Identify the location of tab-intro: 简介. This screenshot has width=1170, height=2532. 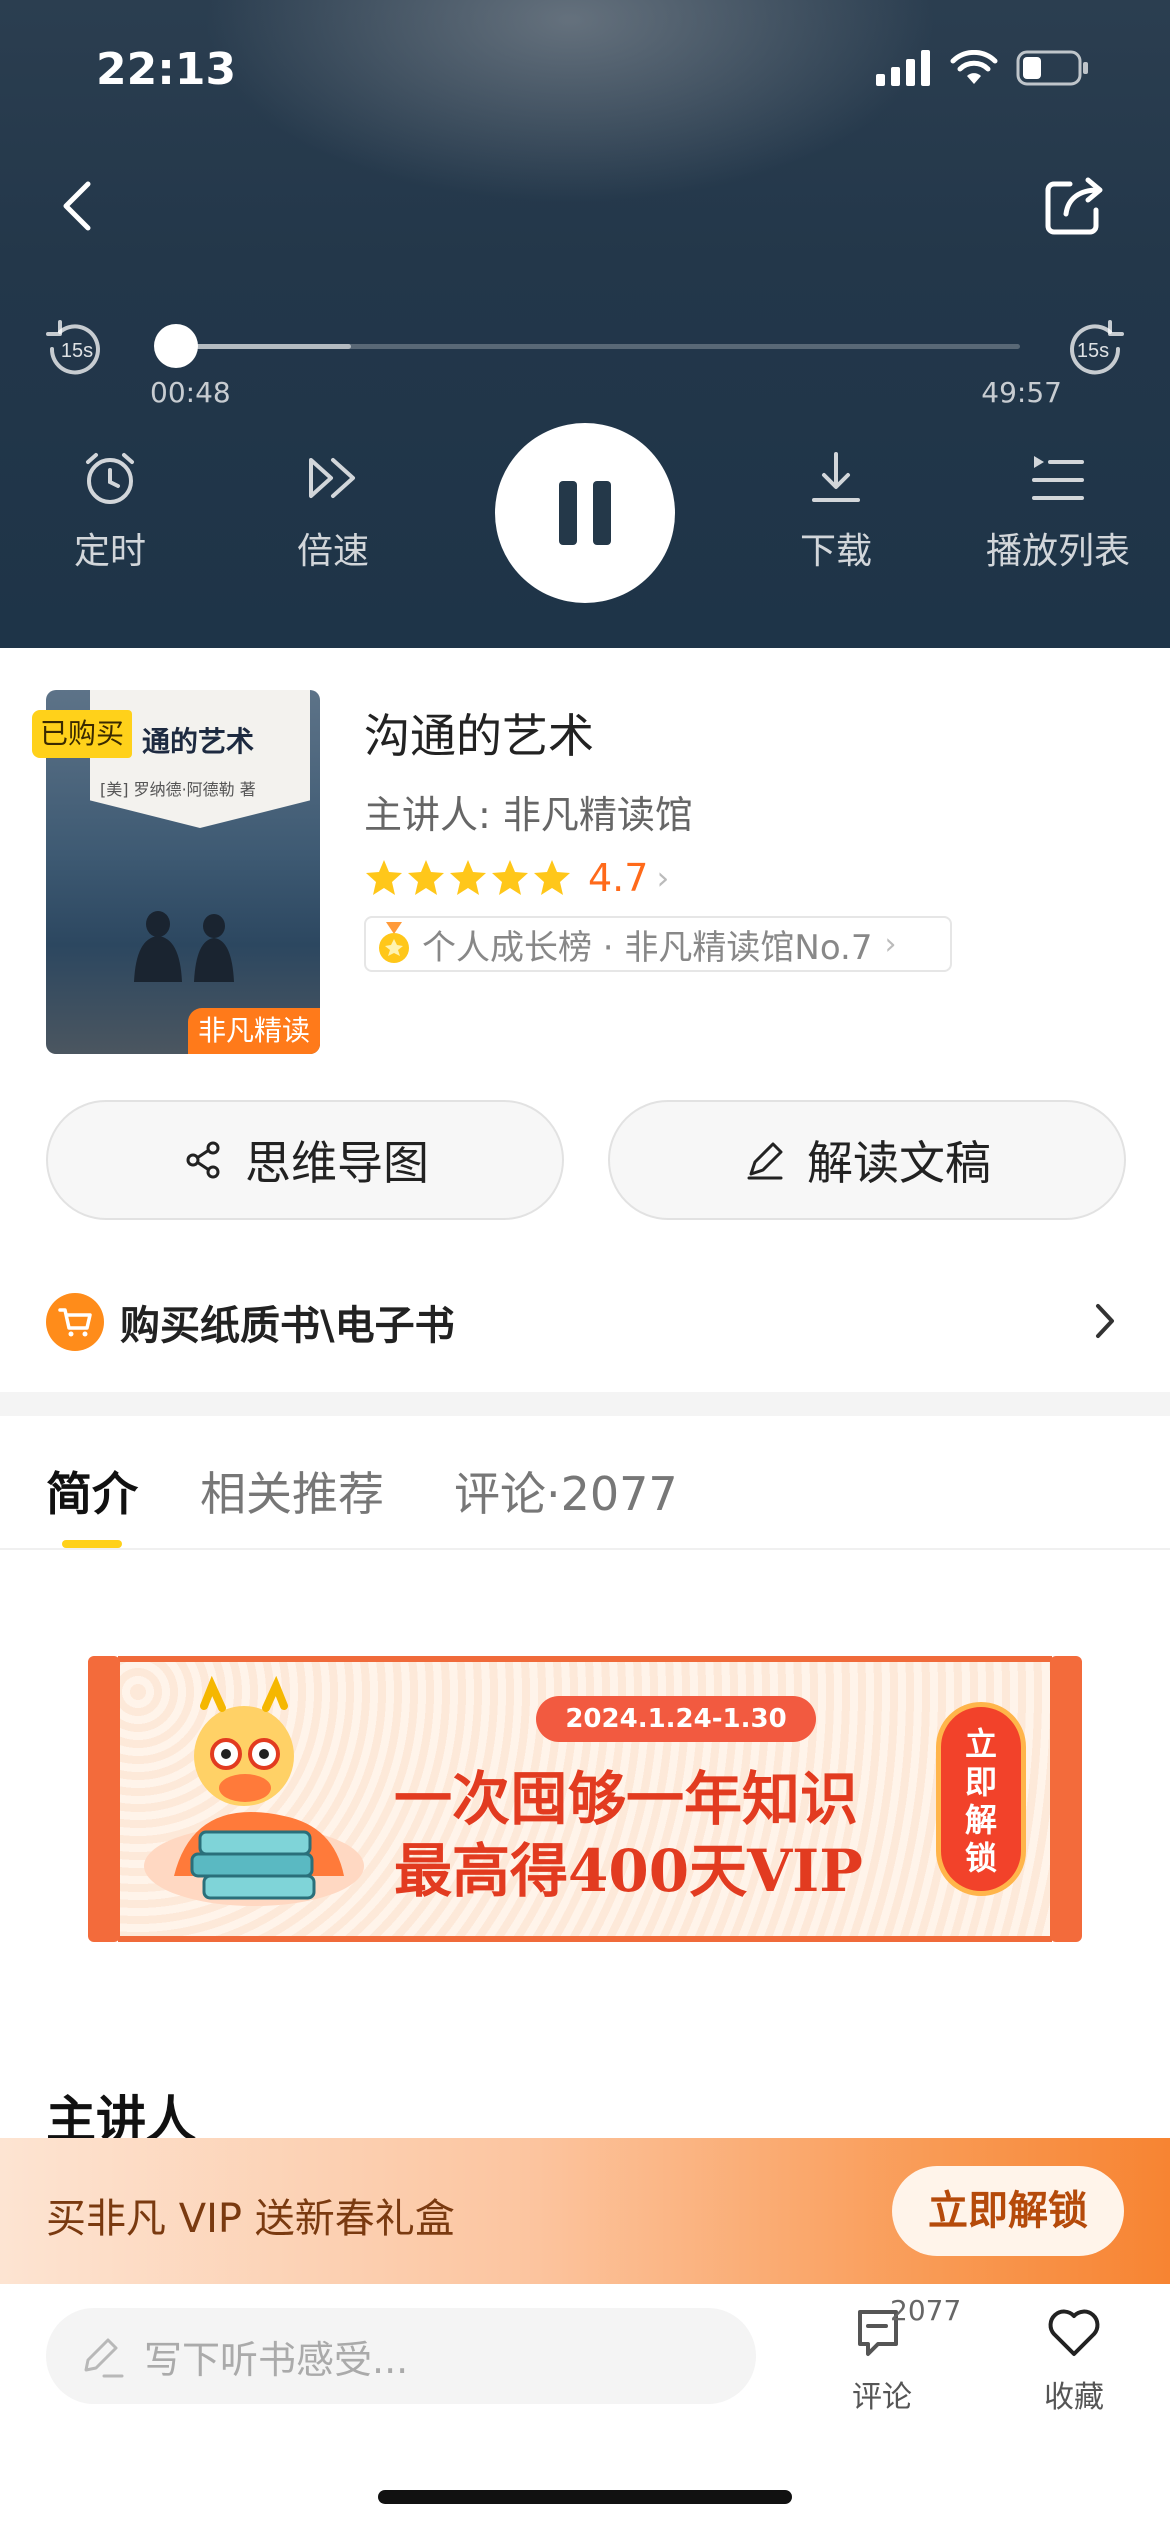
(92, 1491).